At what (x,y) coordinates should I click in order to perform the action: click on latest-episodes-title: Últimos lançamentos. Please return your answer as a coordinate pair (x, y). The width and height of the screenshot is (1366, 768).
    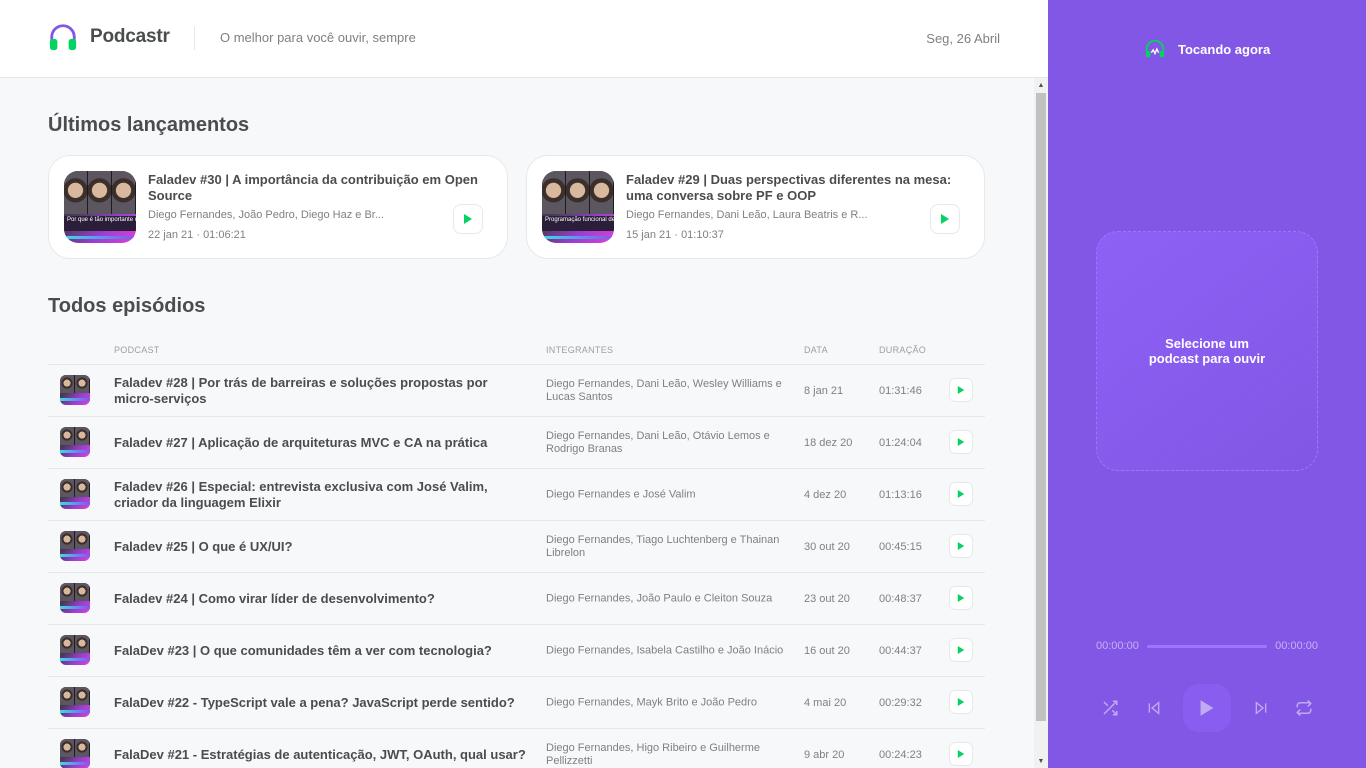
    Looking at the image, I should click on (149, 125).